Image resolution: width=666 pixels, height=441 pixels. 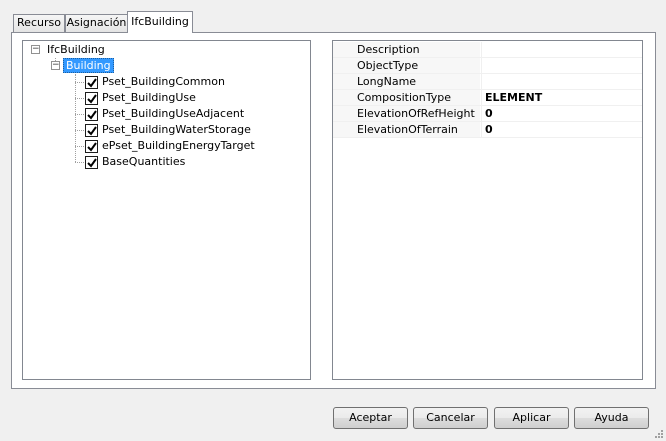 What do you see at coordinates (178, 145) in the screenshot?
I see `tree-item-label: ePset_BuildingEnergyTarget` at bounding box center [178, 145].